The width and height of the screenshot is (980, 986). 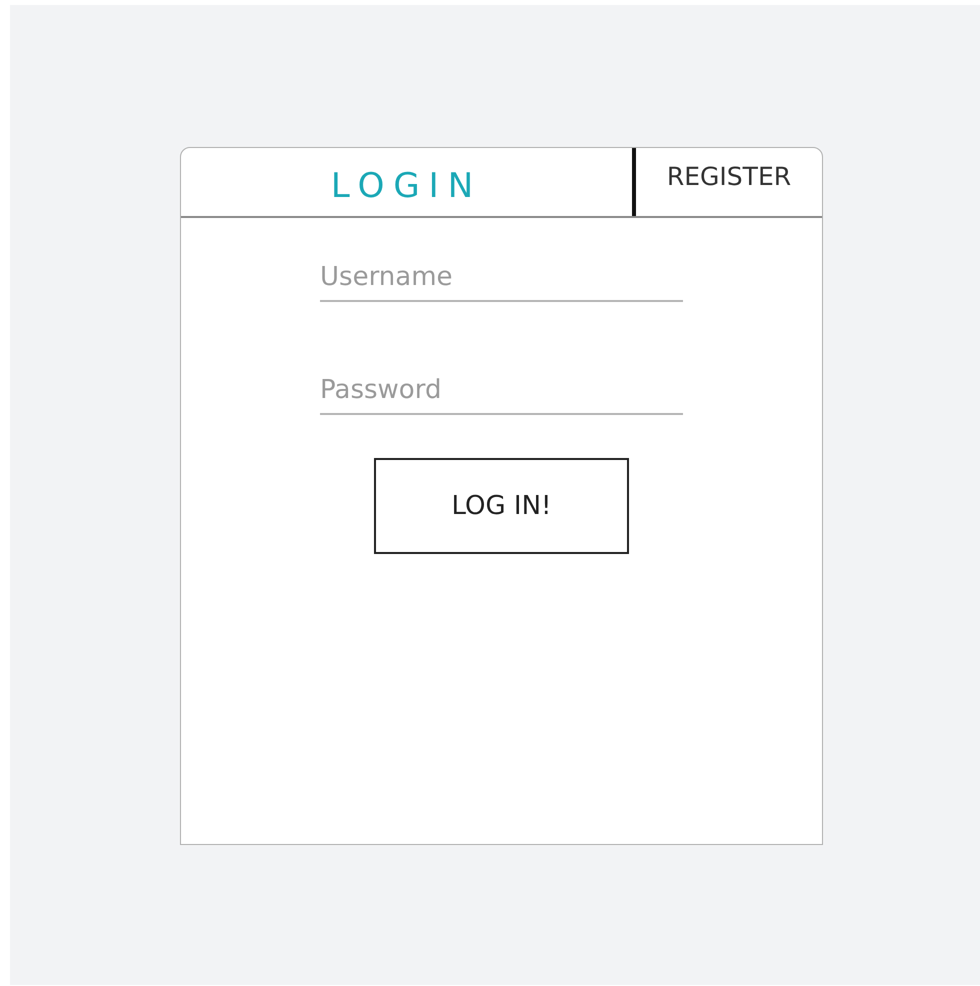 I want to click on login-button: LOG IN!, so click(x=501, y=506).